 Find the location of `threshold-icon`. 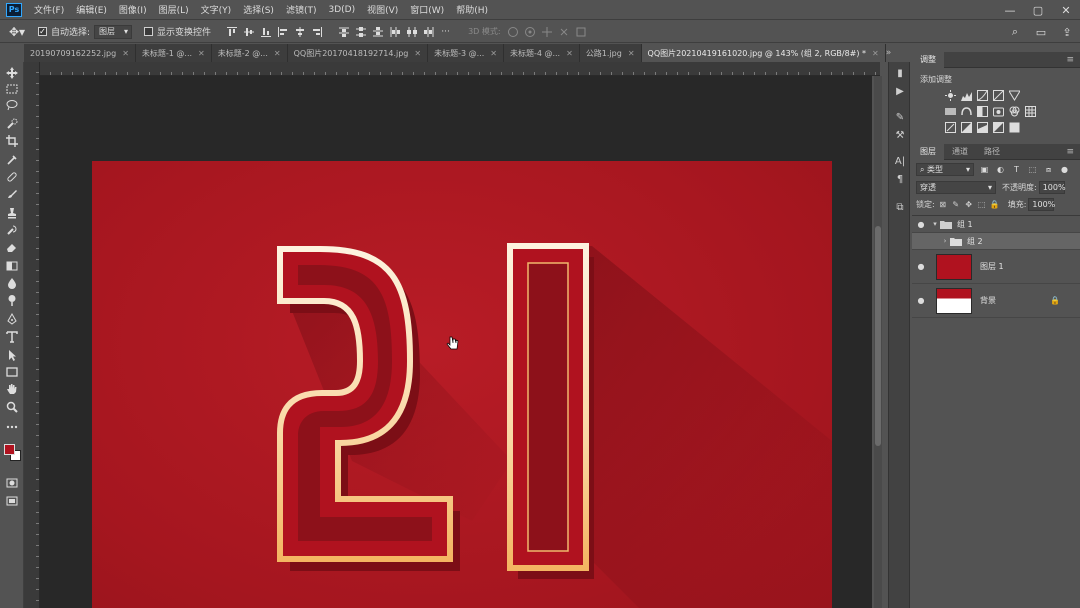

threshold-icon is located at coordinates (982, 127).